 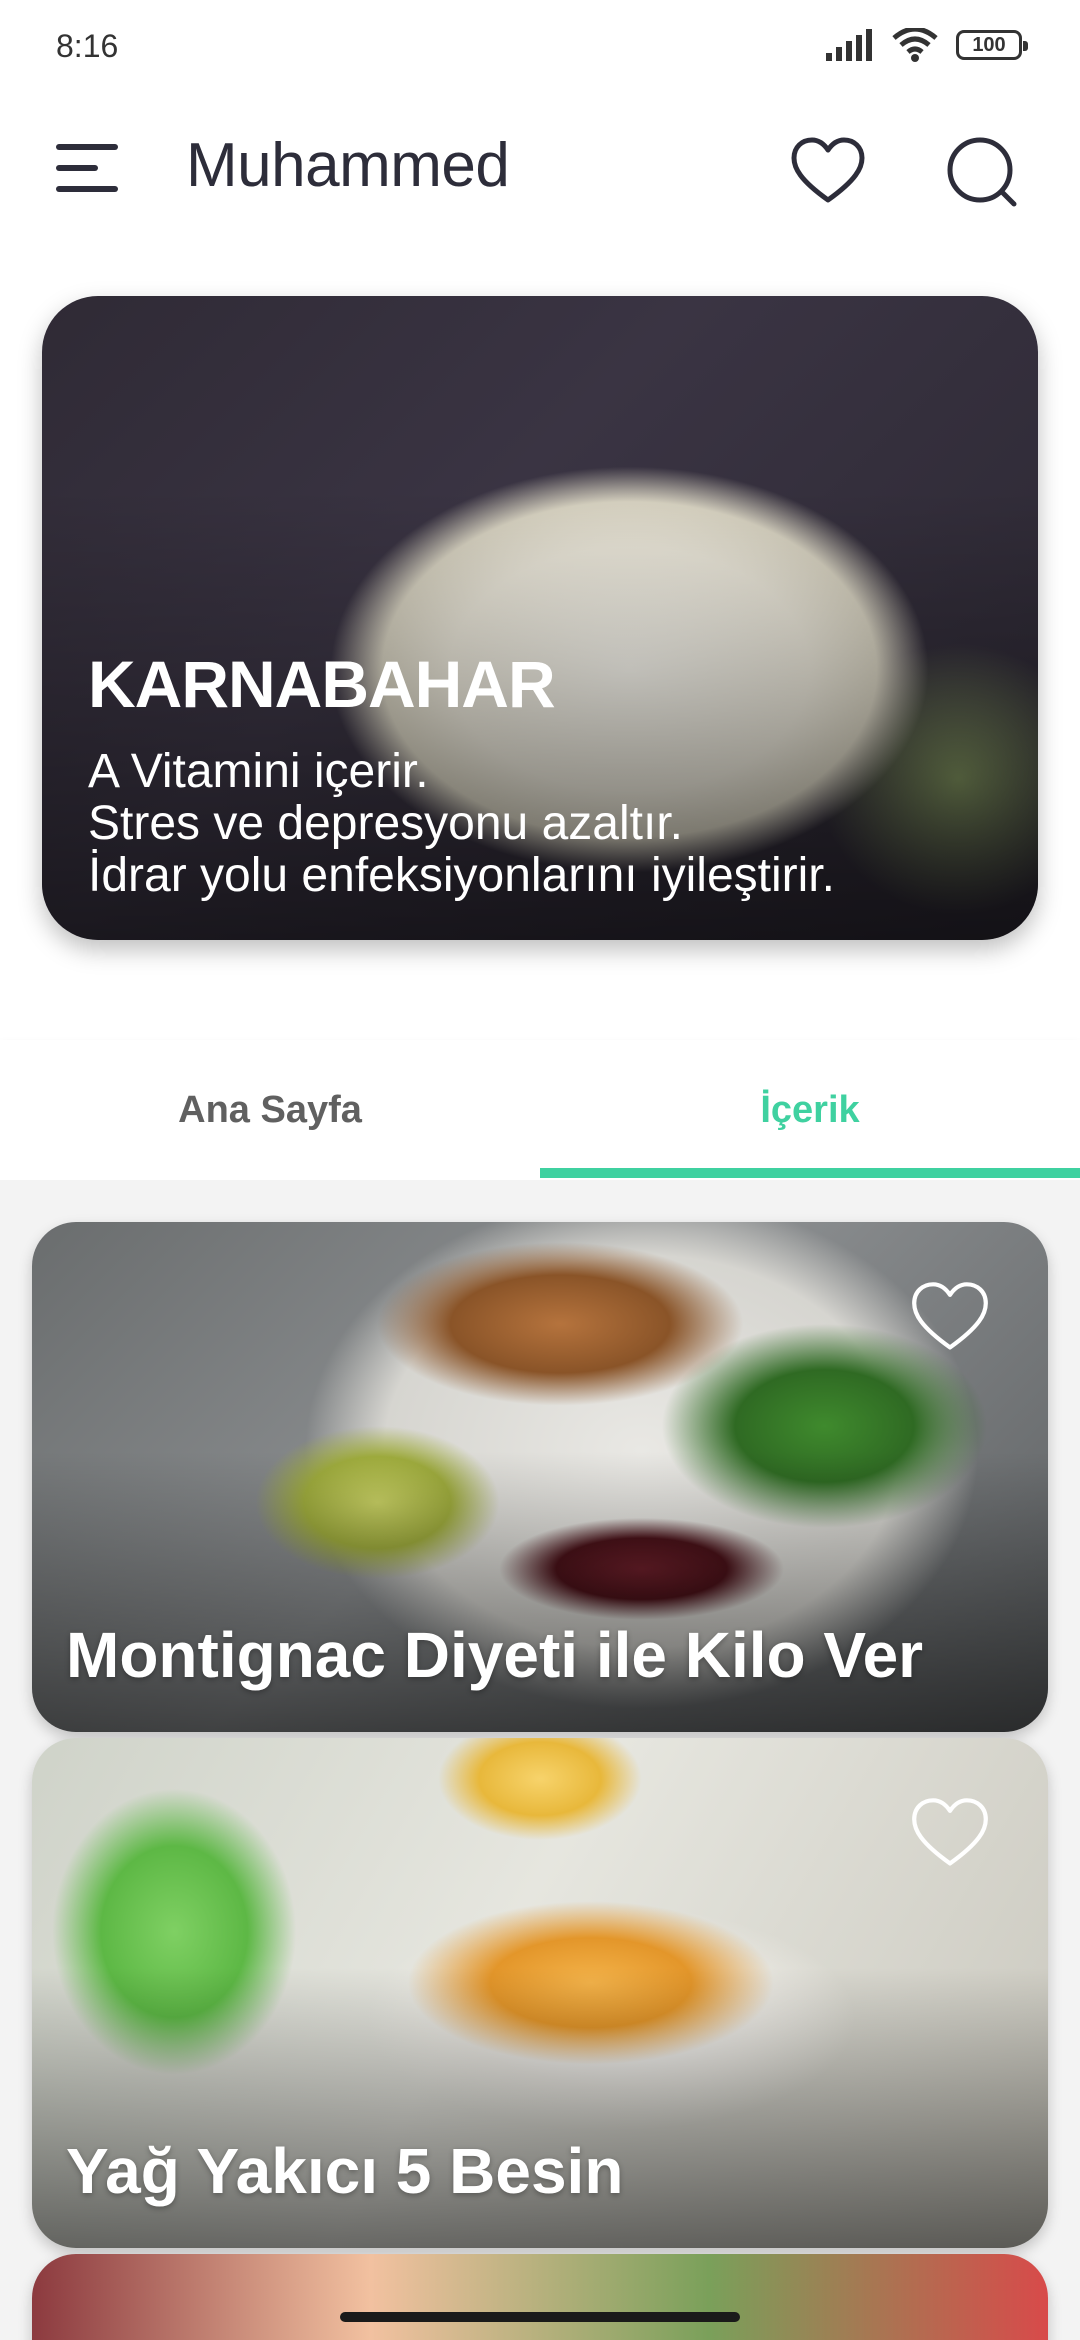 What do you see at coordinates (810, 1173) in the screenshot?
I see `tab-indicator` at bounding box center [810, 1173].